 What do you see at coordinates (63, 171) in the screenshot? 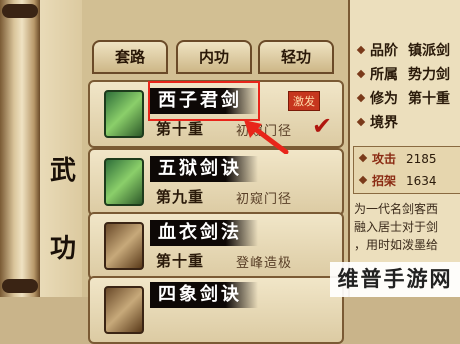
I see `section-title-char-1: 武` at bounding box center [63, 171].